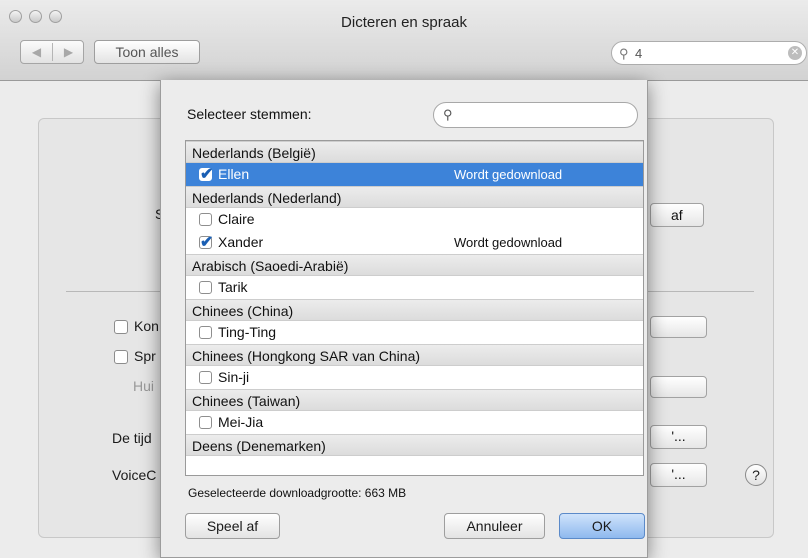  What do you see at coordinates (232, 526) in the screenshot?
I see `play-button: Speel af` at bounding box center [232, 526].